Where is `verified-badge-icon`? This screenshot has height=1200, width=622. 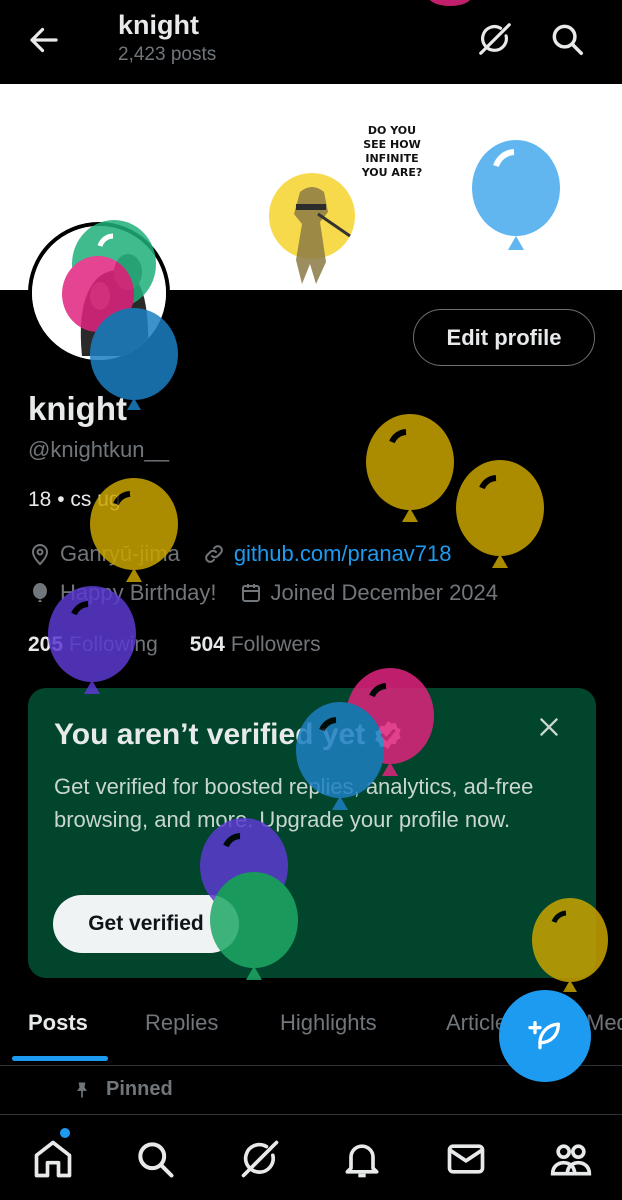 verified-badge-icon is located at coordinates (388, 735).